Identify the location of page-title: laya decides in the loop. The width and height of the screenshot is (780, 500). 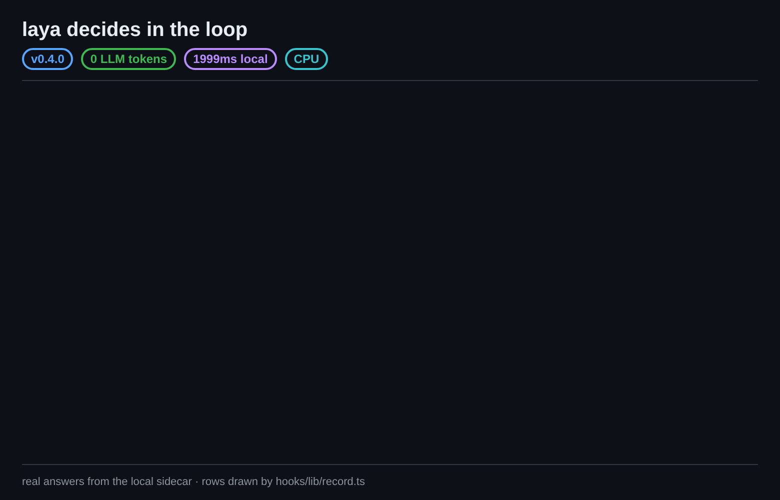
(135, 30).